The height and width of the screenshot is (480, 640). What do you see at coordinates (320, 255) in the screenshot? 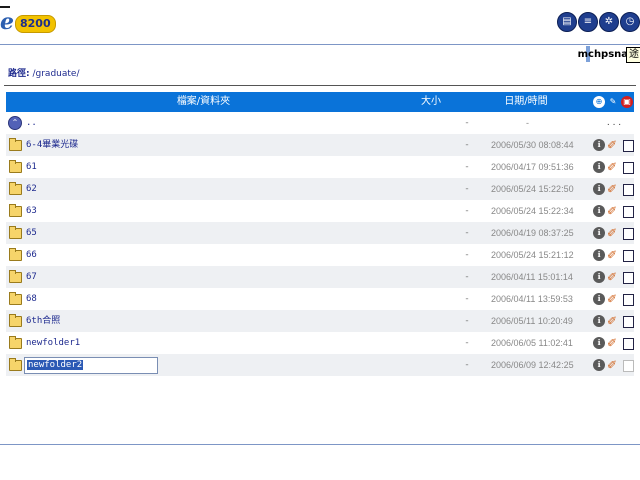
I see `table-row: 66 - 2006/05/24 15:21:12 ℹ ✐` at bounding box center [320, 255].